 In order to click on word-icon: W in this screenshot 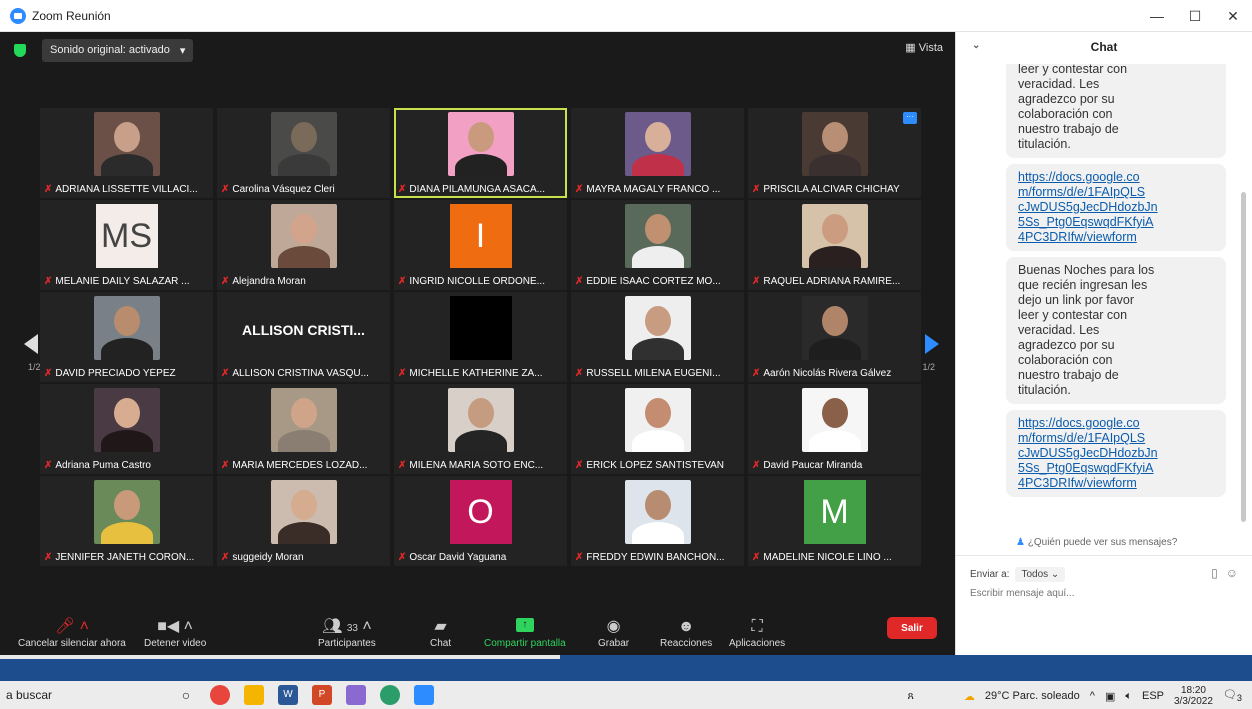, I will do `click(288, 695)`.